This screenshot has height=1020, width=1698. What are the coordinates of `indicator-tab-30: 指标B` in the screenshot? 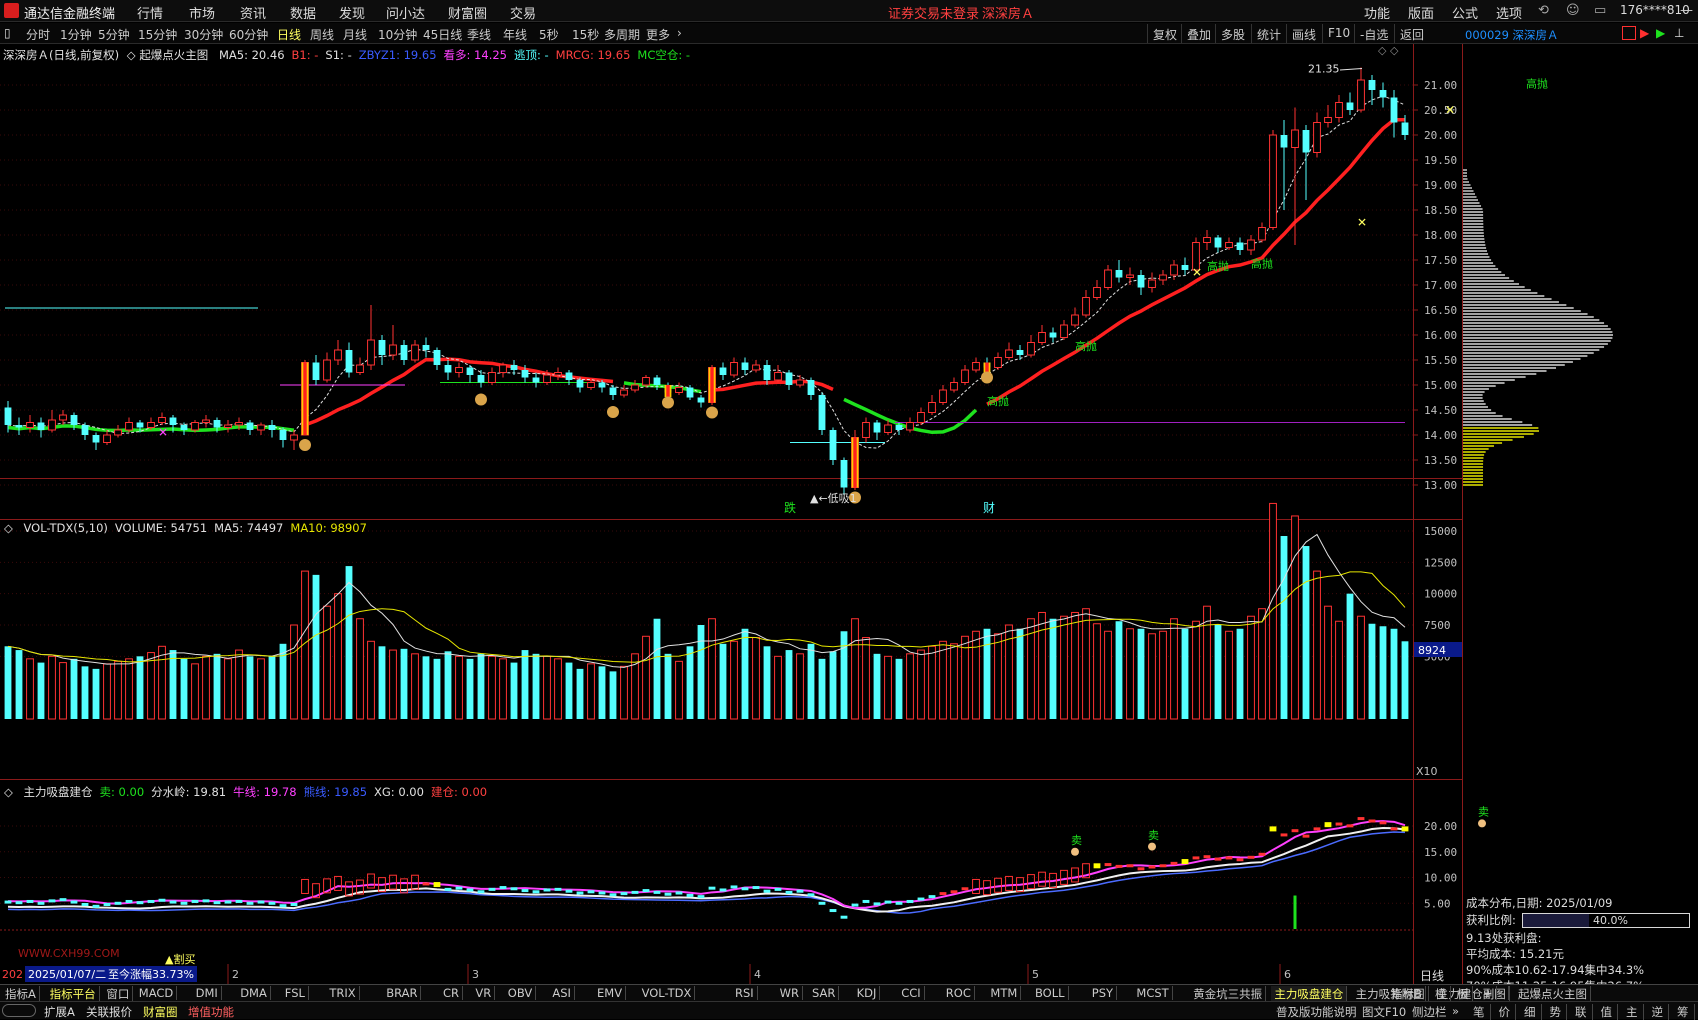 It's located at (1407, 994).